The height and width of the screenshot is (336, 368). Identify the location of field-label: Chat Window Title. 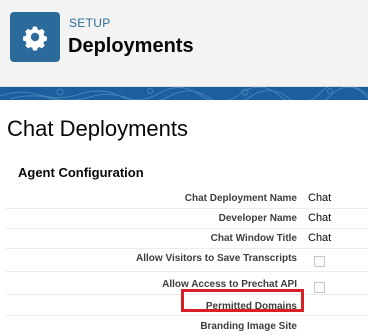
(253, 238).